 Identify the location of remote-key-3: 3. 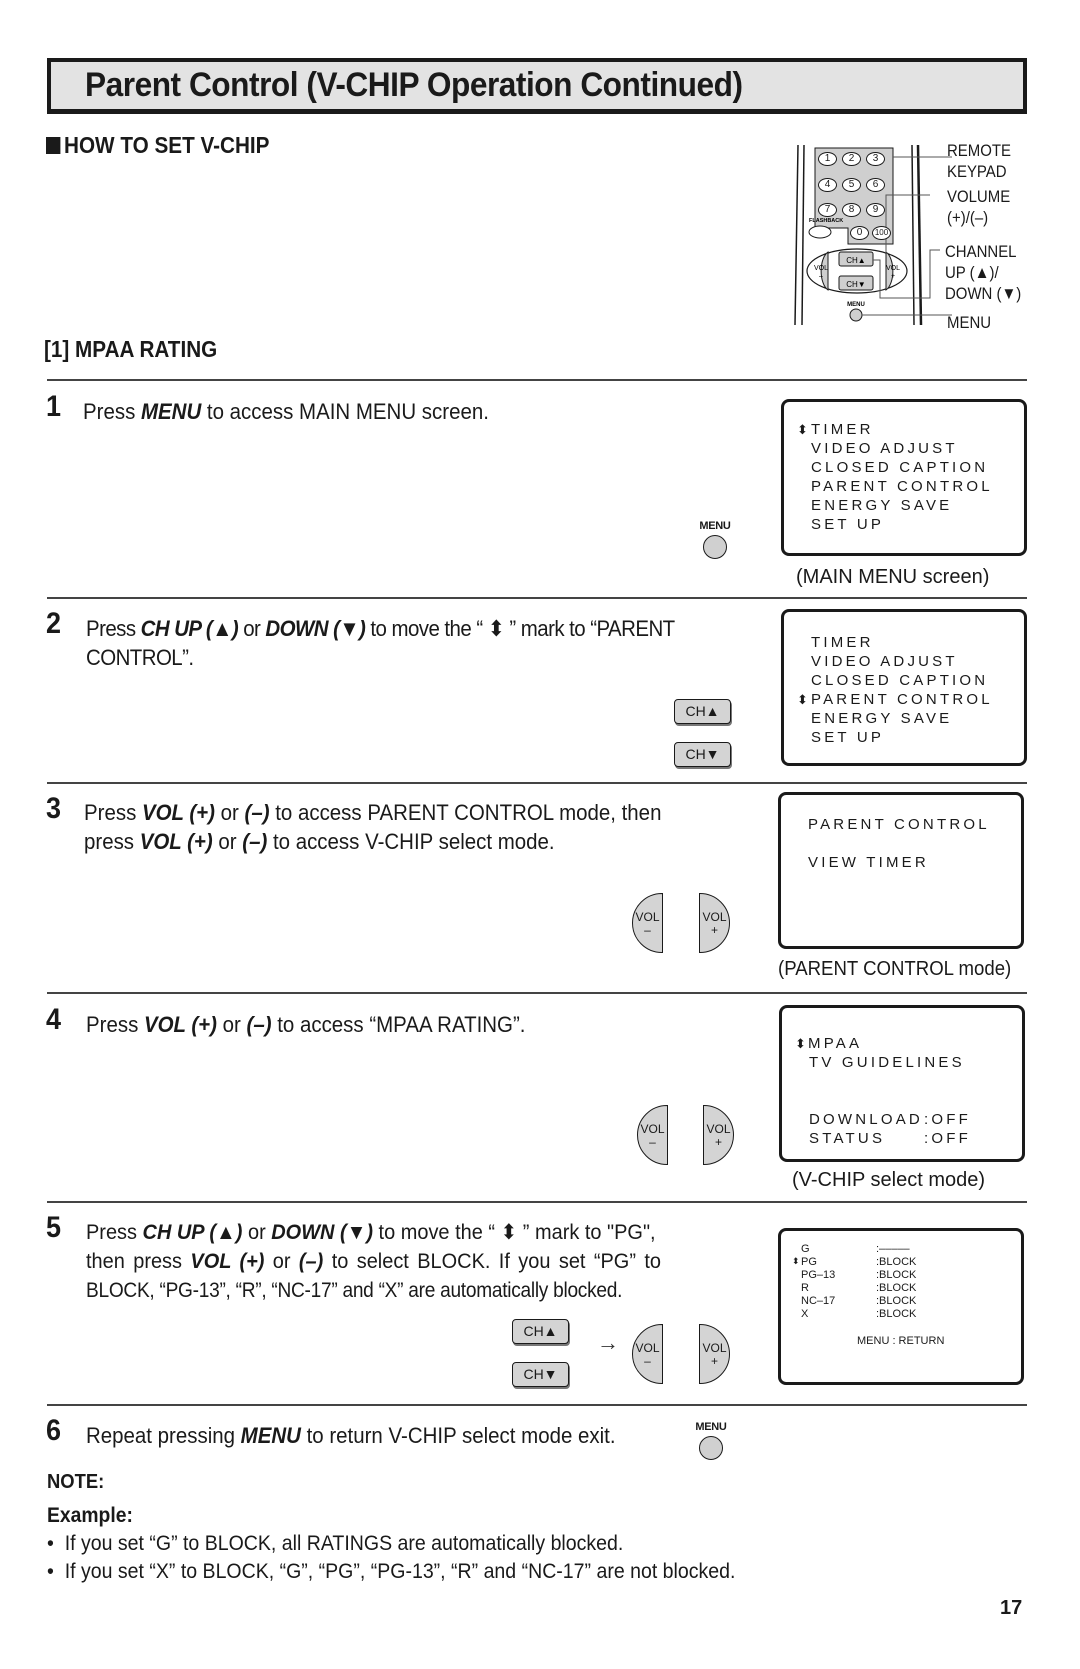
(875, 159).